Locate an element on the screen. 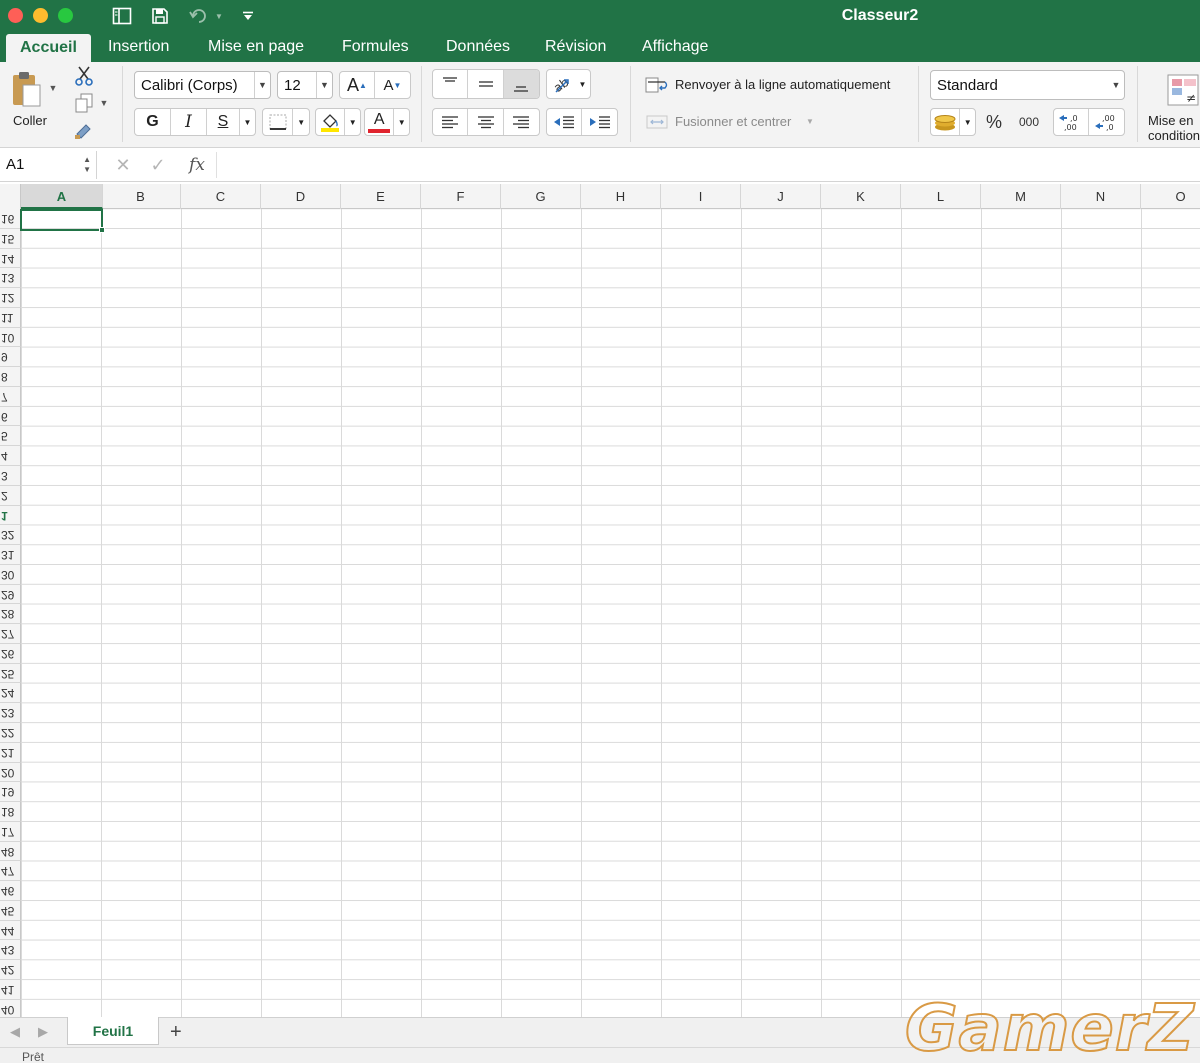 The height and width of the screenshot is (1063, 1200). orientation-button: ab ▼ is located at coordinates (568, 84).